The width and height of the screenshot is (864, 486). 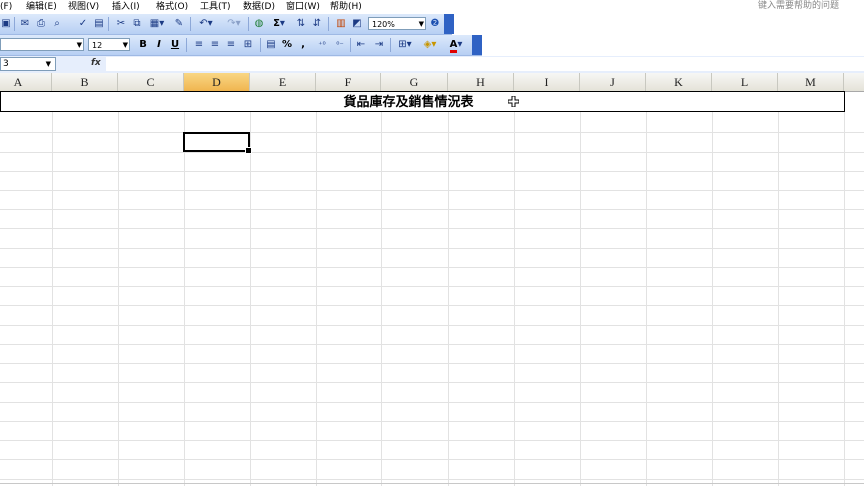 What do you see at coordinates (322, 45) in the screenshot?
I see `increase-decimal-icon: ⁺⁰` at bounding box center [322, 45].